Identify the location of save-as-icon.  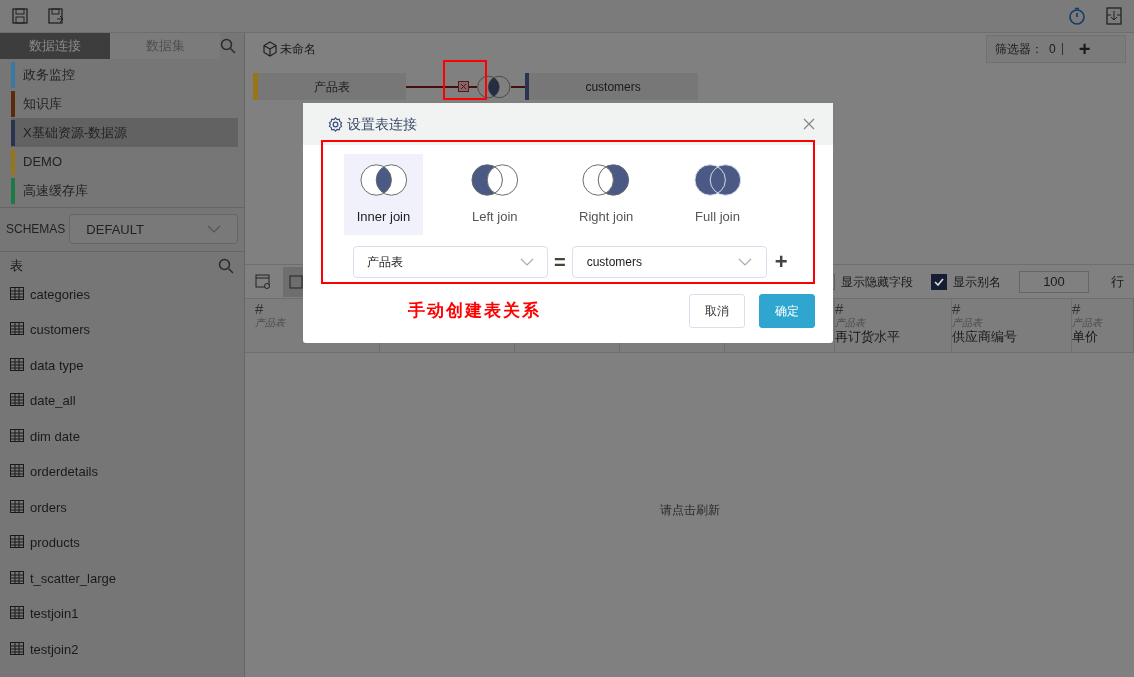
(56, 16).